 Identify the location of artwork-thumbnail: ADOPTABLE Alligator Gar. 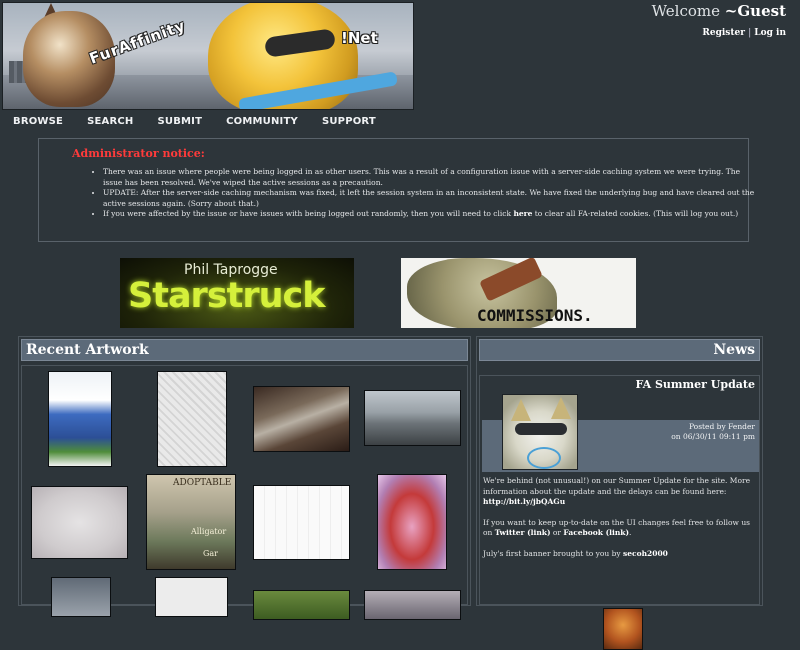
(191, 522).